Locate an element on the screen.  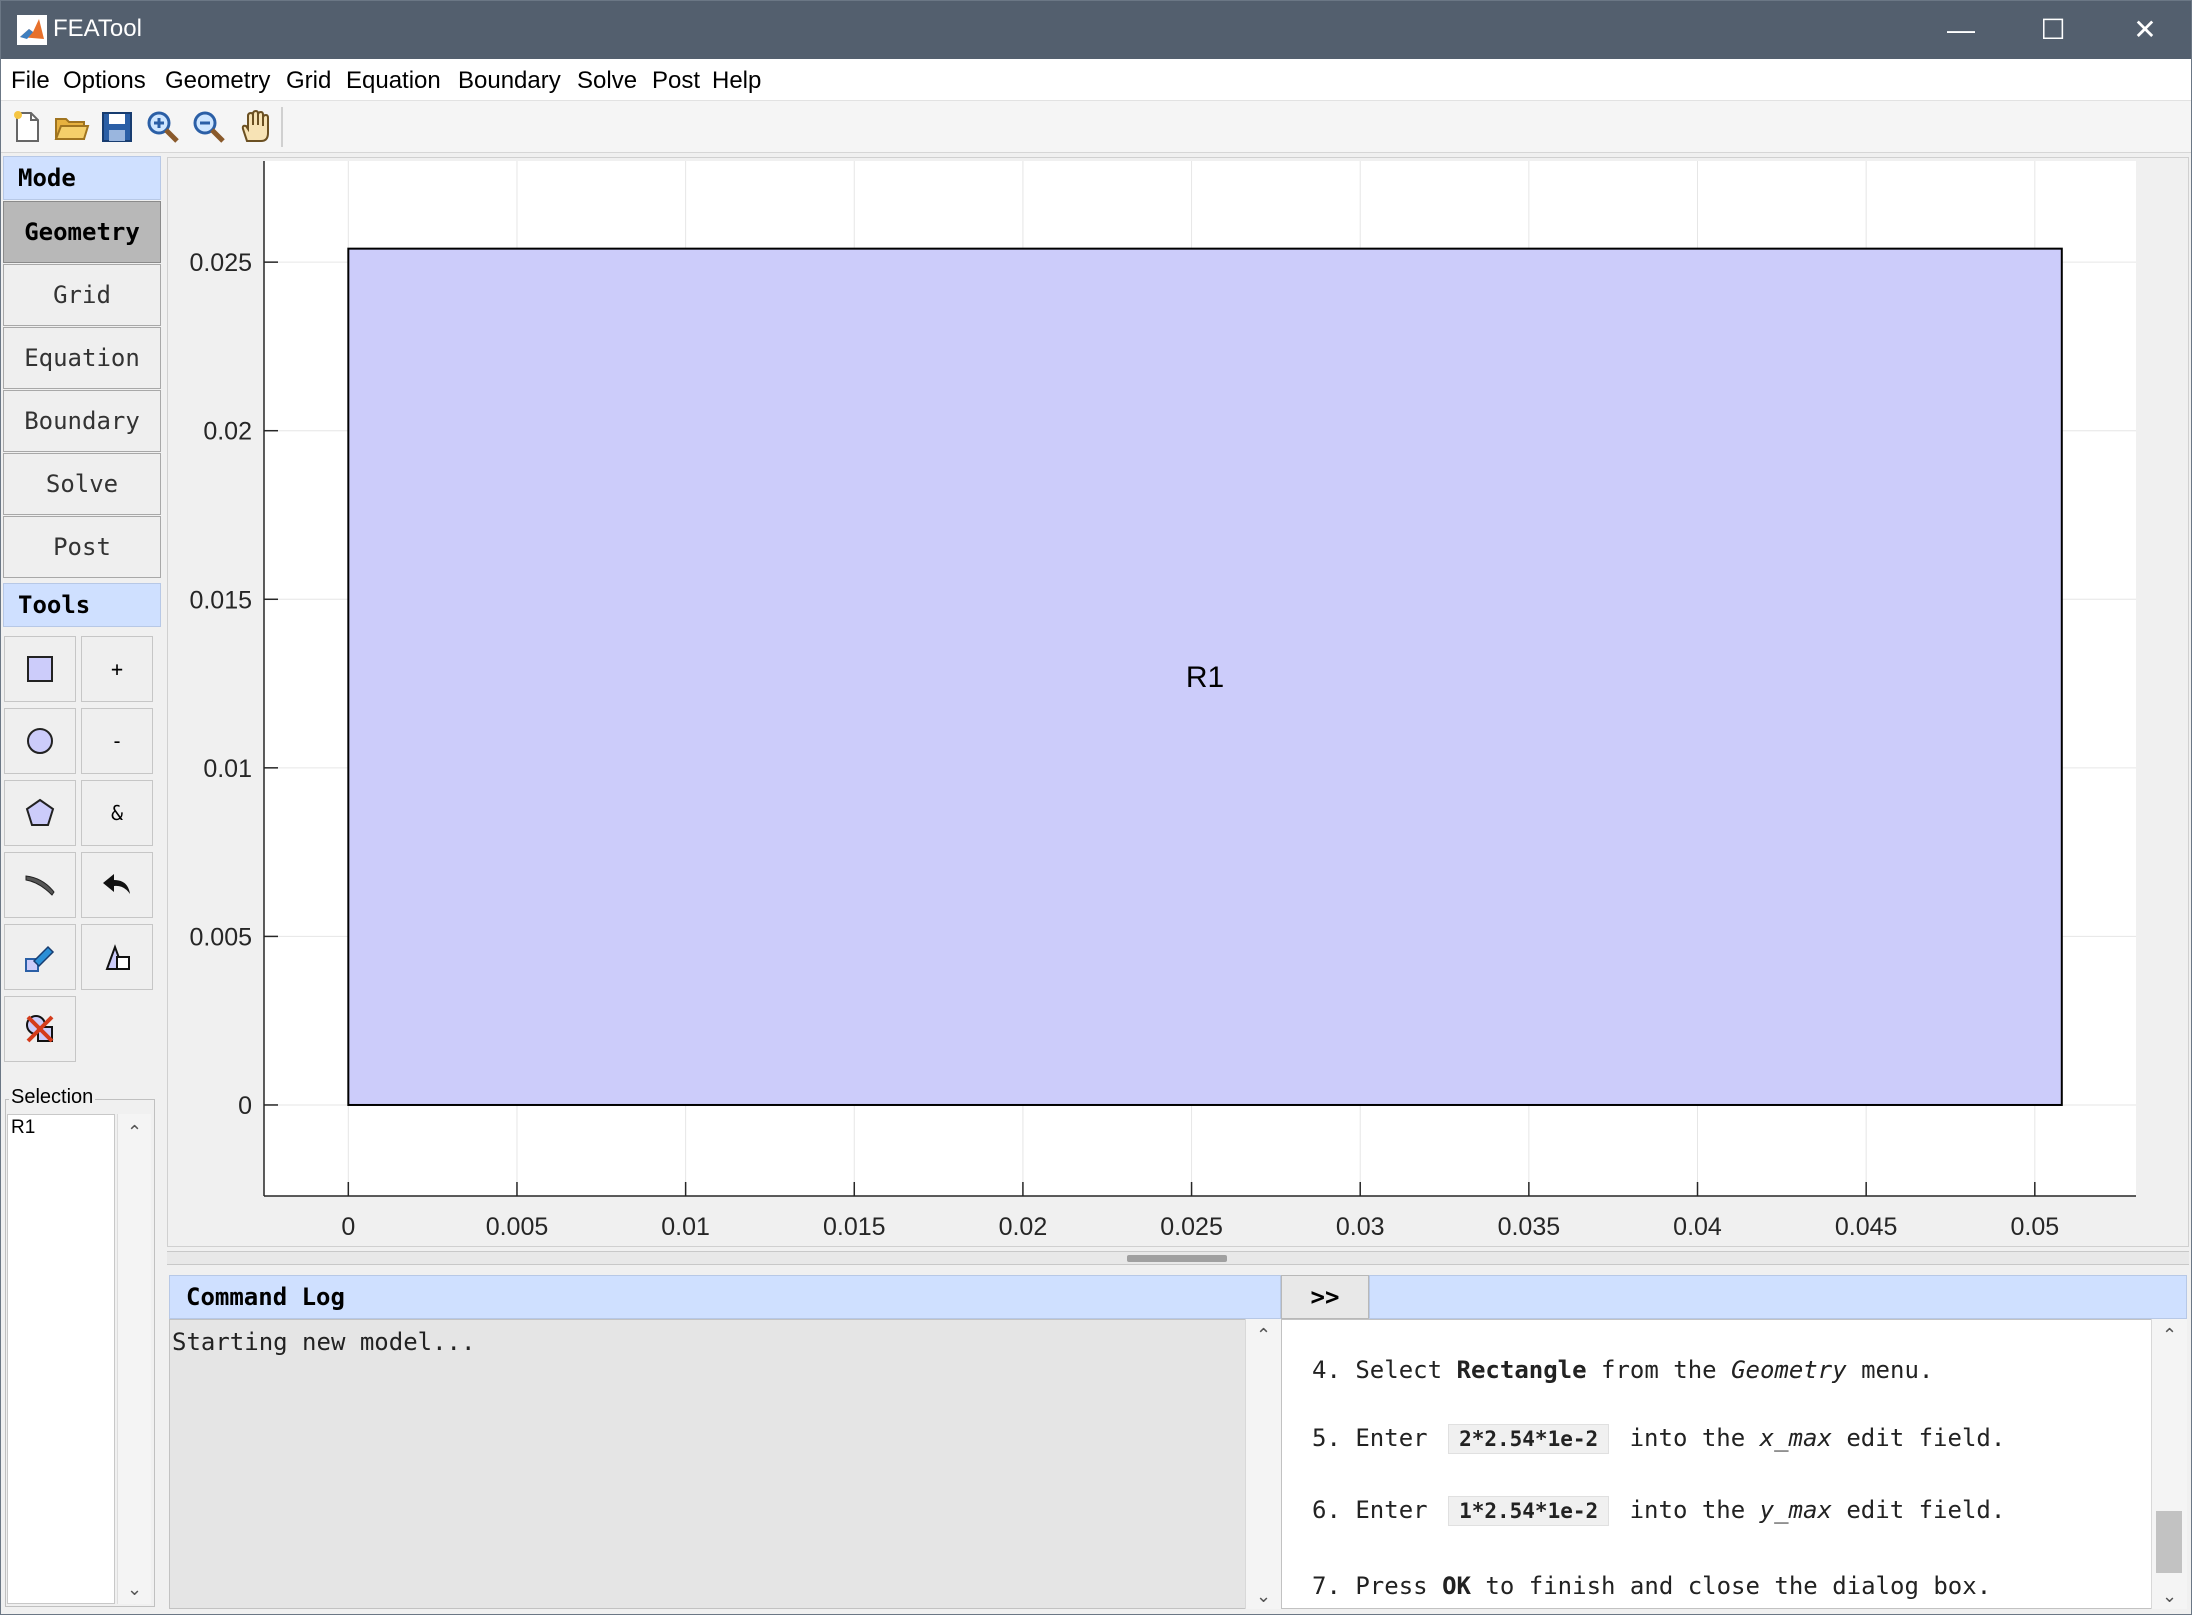
expand-panel-button: >> is located at coordinates (1325, 1297).